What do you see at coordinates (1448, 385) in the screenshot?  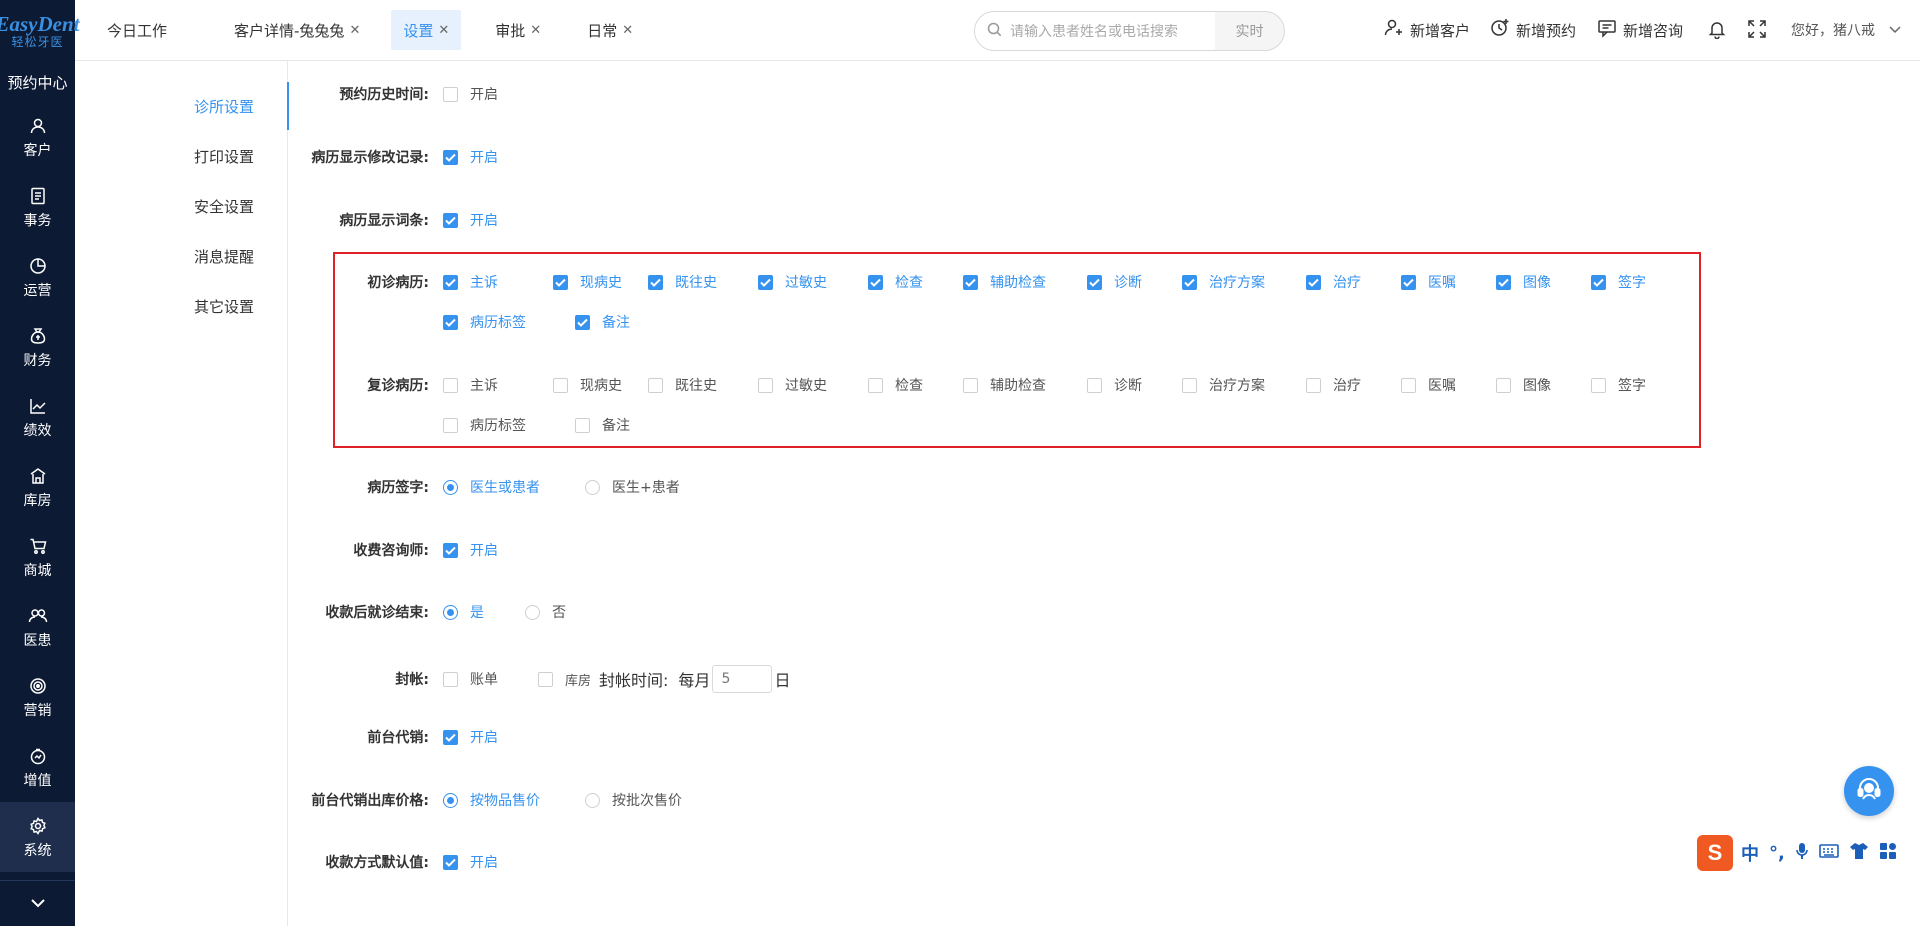 I see `return-visit-checkbox-9: 医嘱` at bounding box center [1448, 385].